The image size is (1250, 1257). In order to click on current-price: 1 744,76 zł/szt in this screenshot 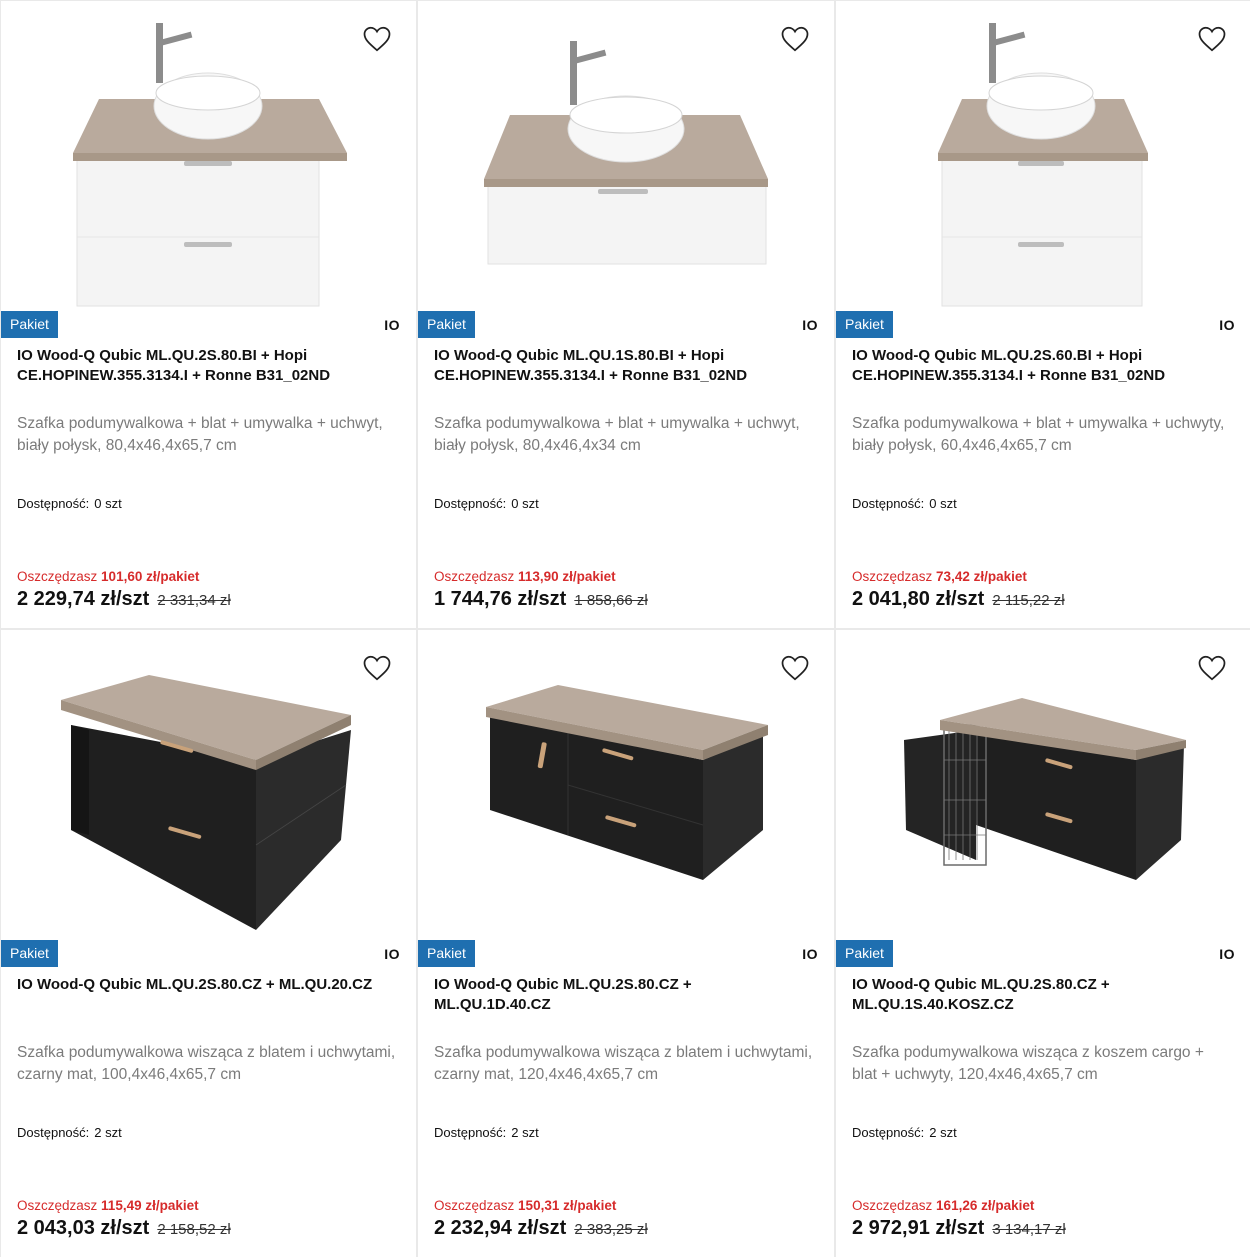, I will do `click(500, 599)`.